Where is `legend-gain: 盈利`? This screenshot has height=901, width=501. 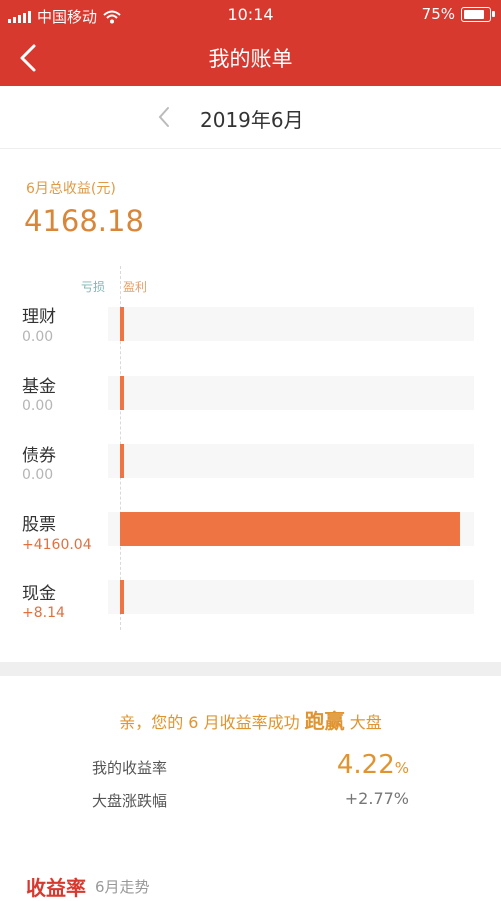
legend-gain: 盈利 is located at coordinates (135, 287).